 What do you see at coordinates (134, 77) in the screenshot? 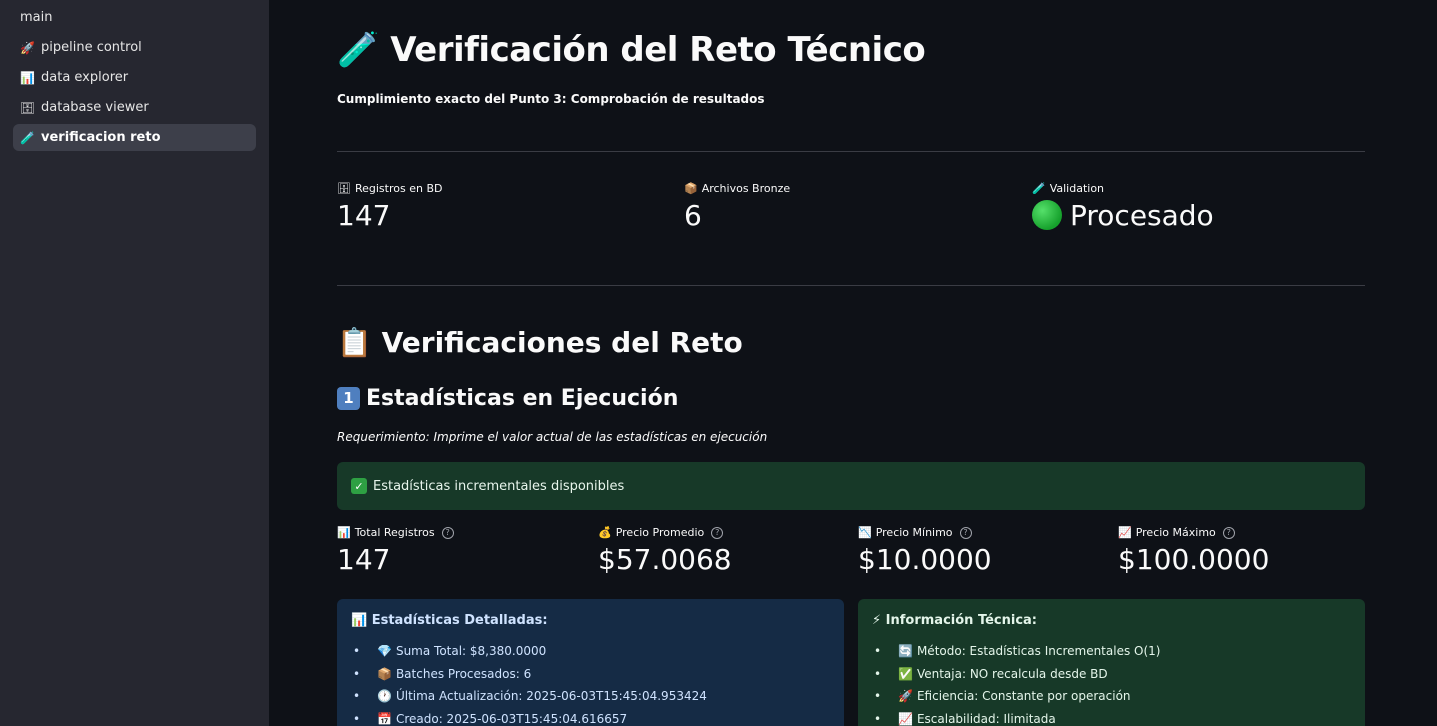
I see `sidebar-item-data-explorer: 📊 data explorer` at bounding box center [134, 77].